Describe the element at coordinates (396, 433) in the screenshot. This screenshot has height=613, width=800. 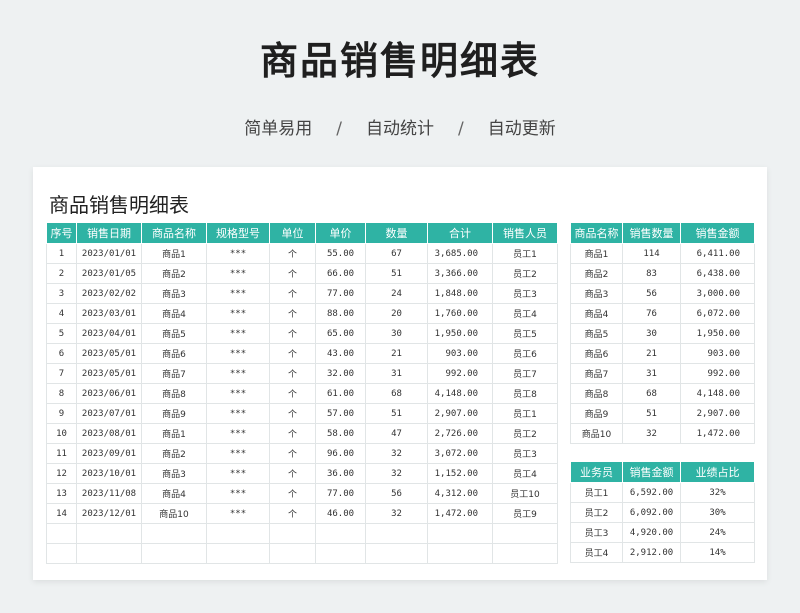
I see `table-cell: 47` at that location.